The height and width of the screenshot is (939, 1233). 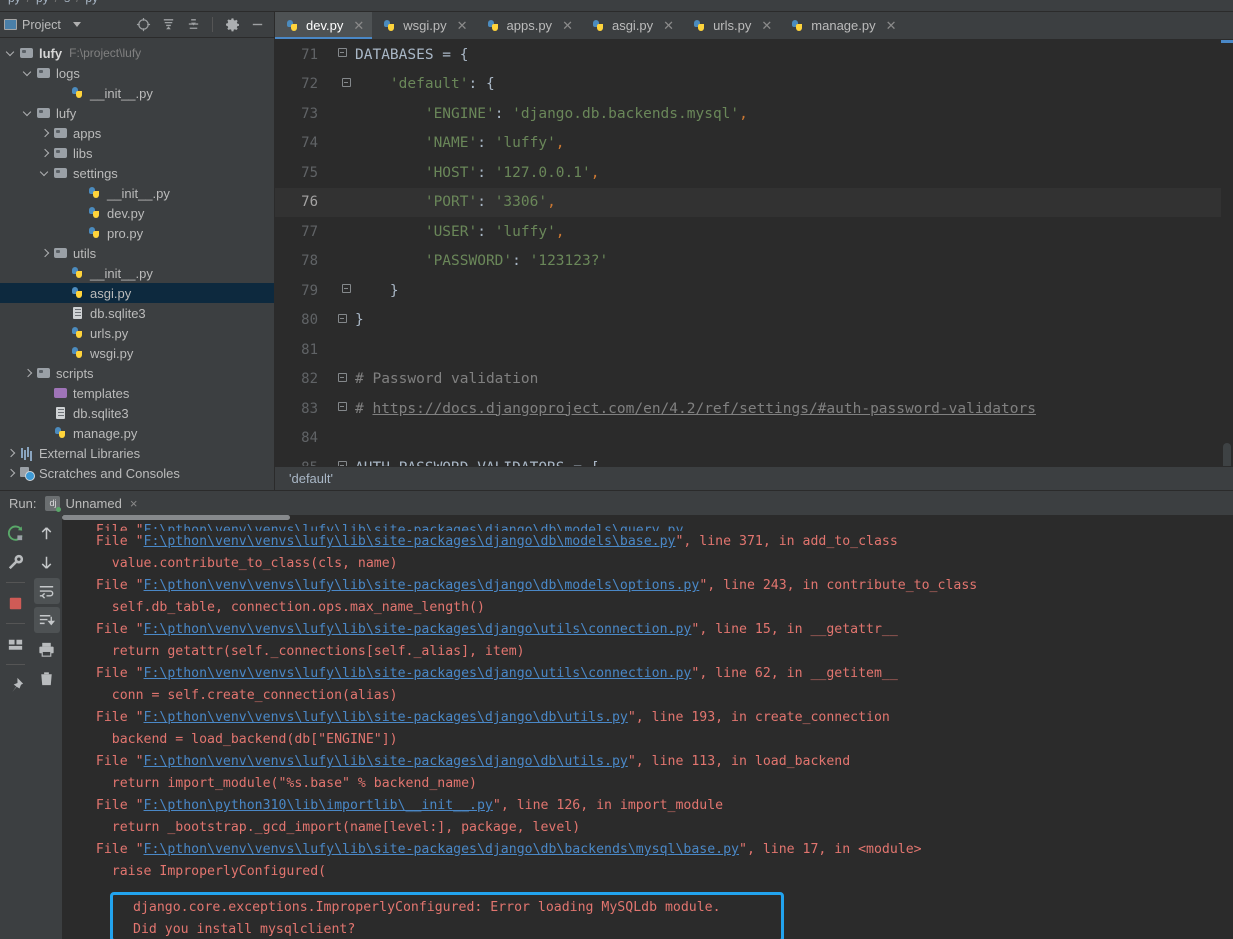 I want to click on stop-icon, so click(x=16, y=603).